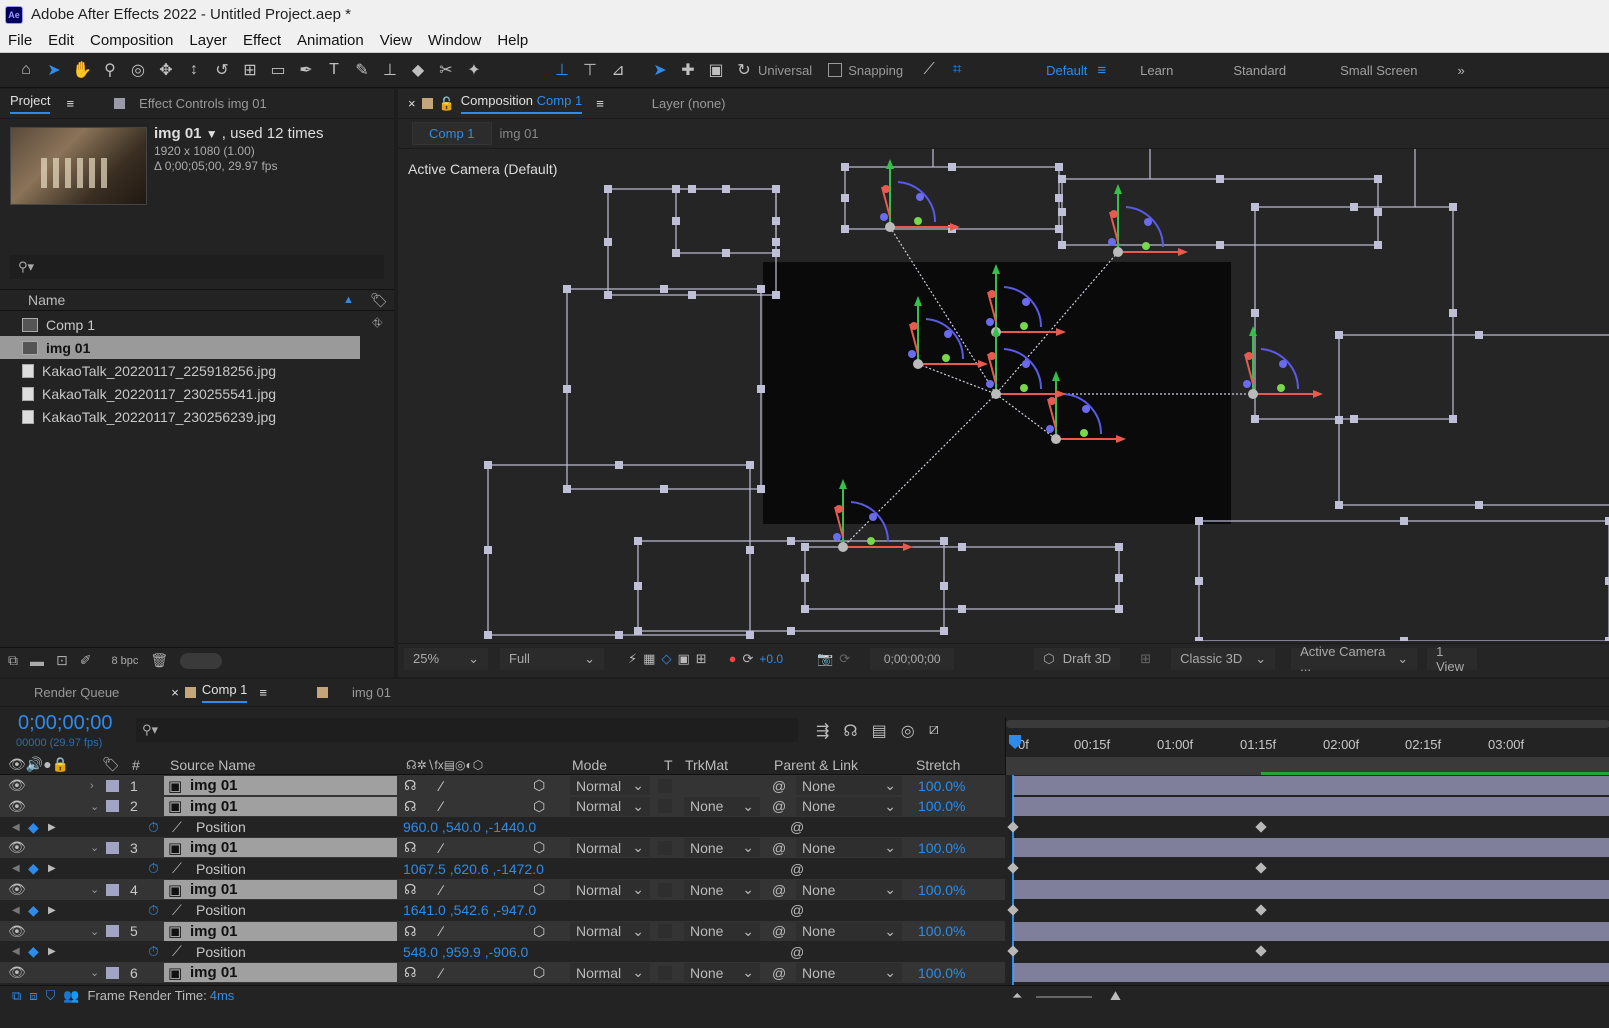 The height and width of the screenshot is (1028, 1609). Describe the element at coordinates (278, 70) in the screenshot. I see `rectangle-icon: ▭` at that location.